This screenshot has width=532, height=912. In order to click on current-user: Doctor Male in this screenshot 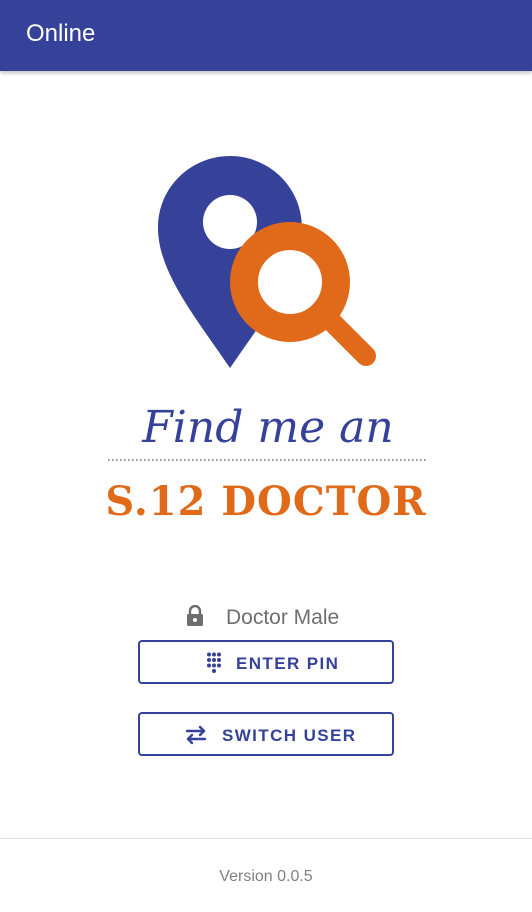, I will do `click(266, 618)`.